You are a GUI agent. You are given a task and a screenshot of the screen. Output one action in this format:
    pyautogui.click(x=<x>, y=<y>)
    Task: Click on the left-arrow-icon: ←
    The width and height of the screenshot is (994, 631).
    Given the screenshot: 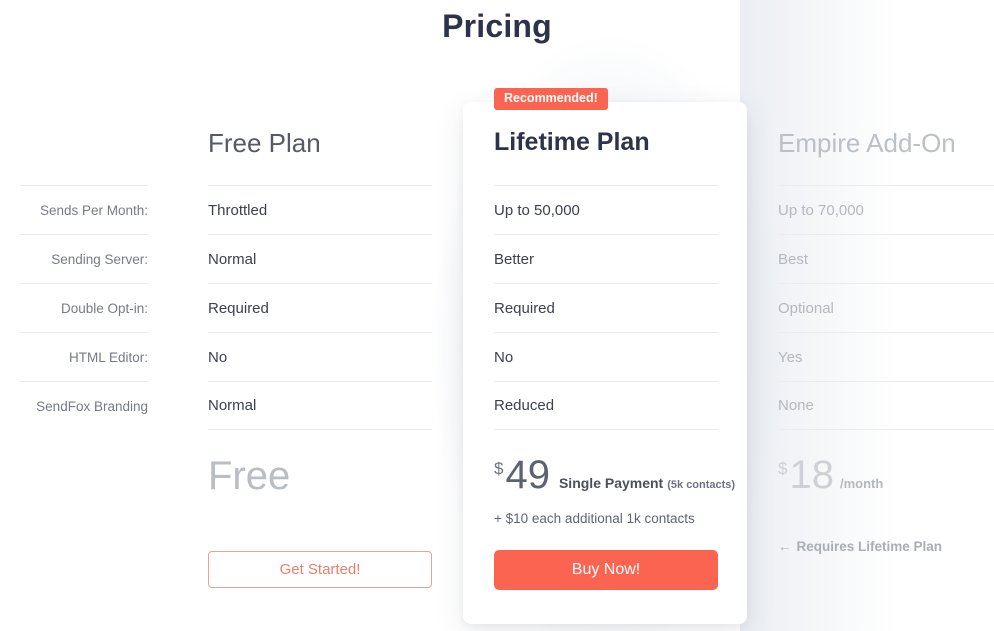 What is the action you would take?
    pyautogui.click(x=785, y=546)
    